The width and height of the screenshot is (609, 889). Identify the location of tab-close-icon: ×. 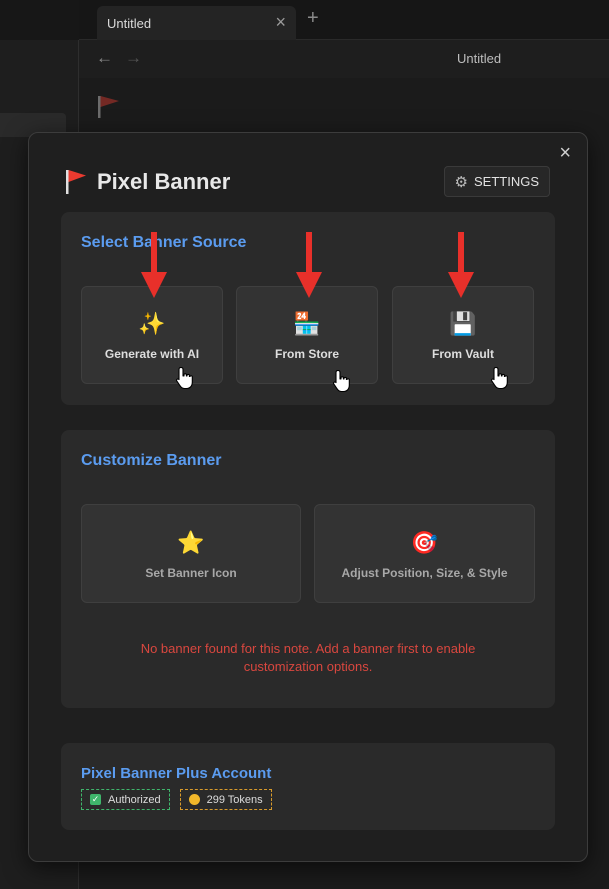
(280, 22).